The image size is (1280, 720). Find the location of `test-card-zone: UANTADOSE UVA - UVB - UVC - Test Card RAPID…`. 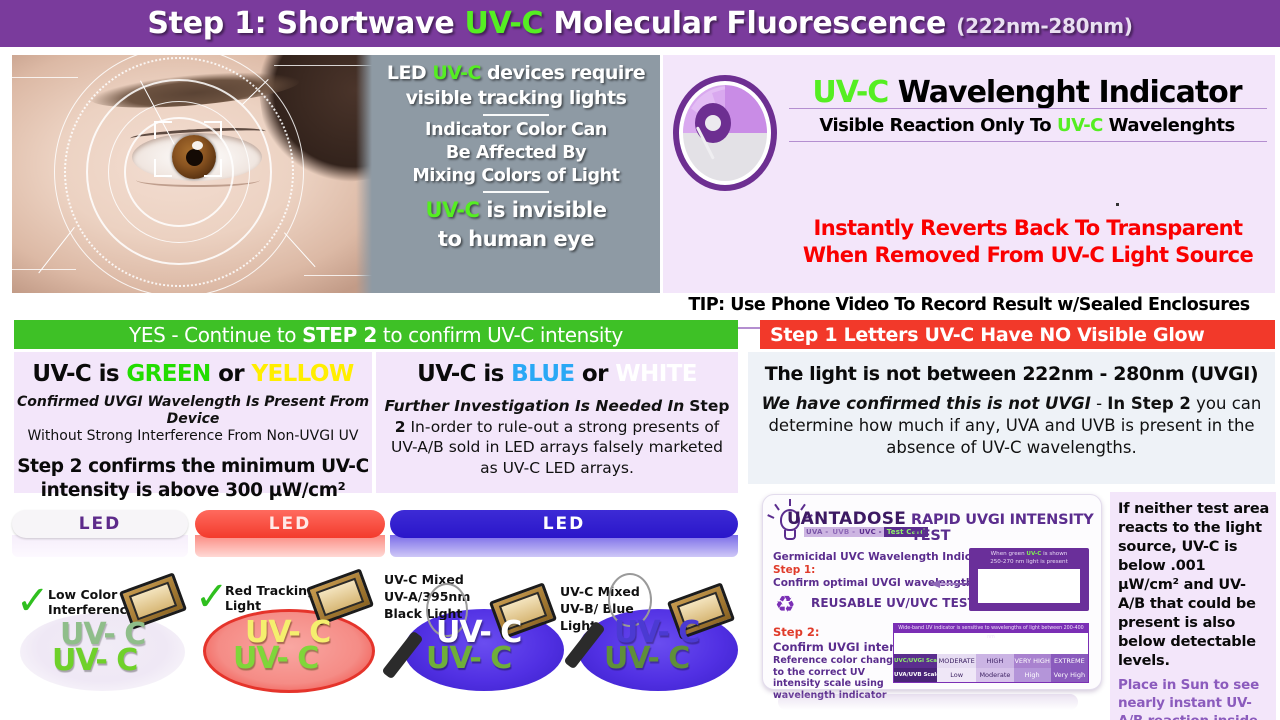

test-card-zone: UANTADOSE UVA - UVB - UVC - Test Card RAPID… is located at coordinates (928, 604).